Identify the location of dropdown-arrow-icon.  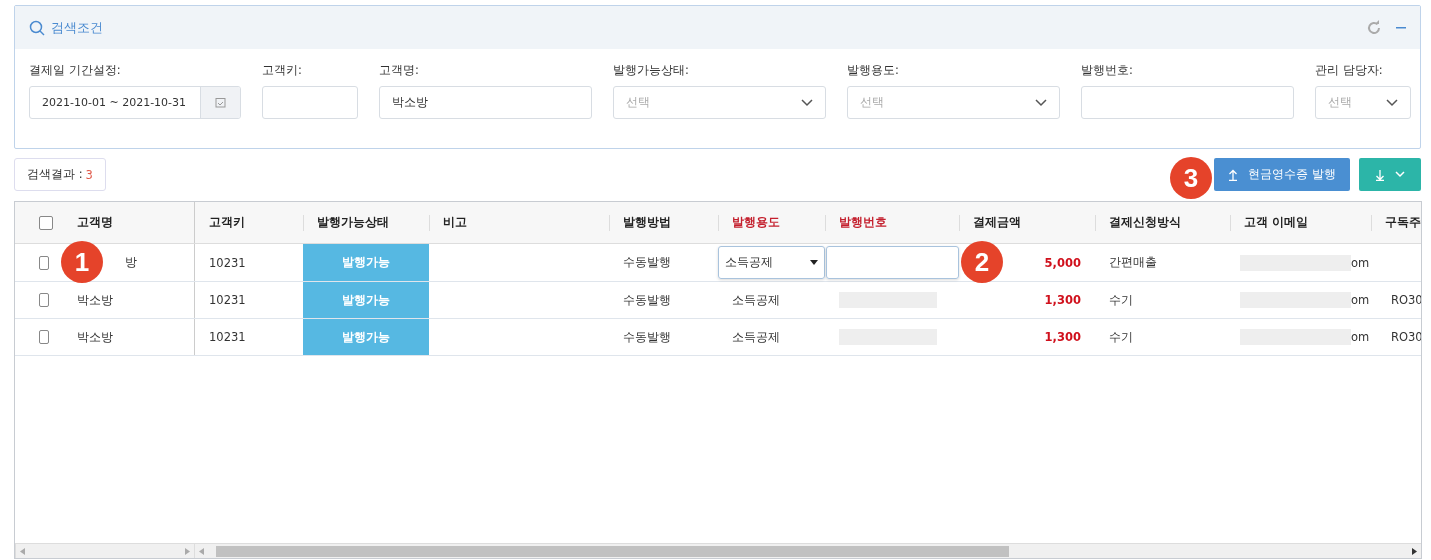
(814, 262).